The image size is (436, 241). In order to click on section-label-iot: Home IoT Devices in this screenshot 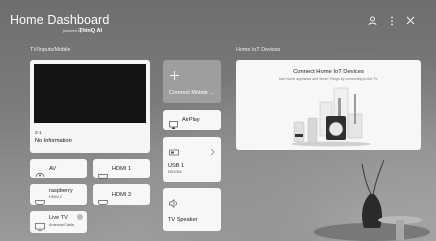, I will do `click(258, 50)`.